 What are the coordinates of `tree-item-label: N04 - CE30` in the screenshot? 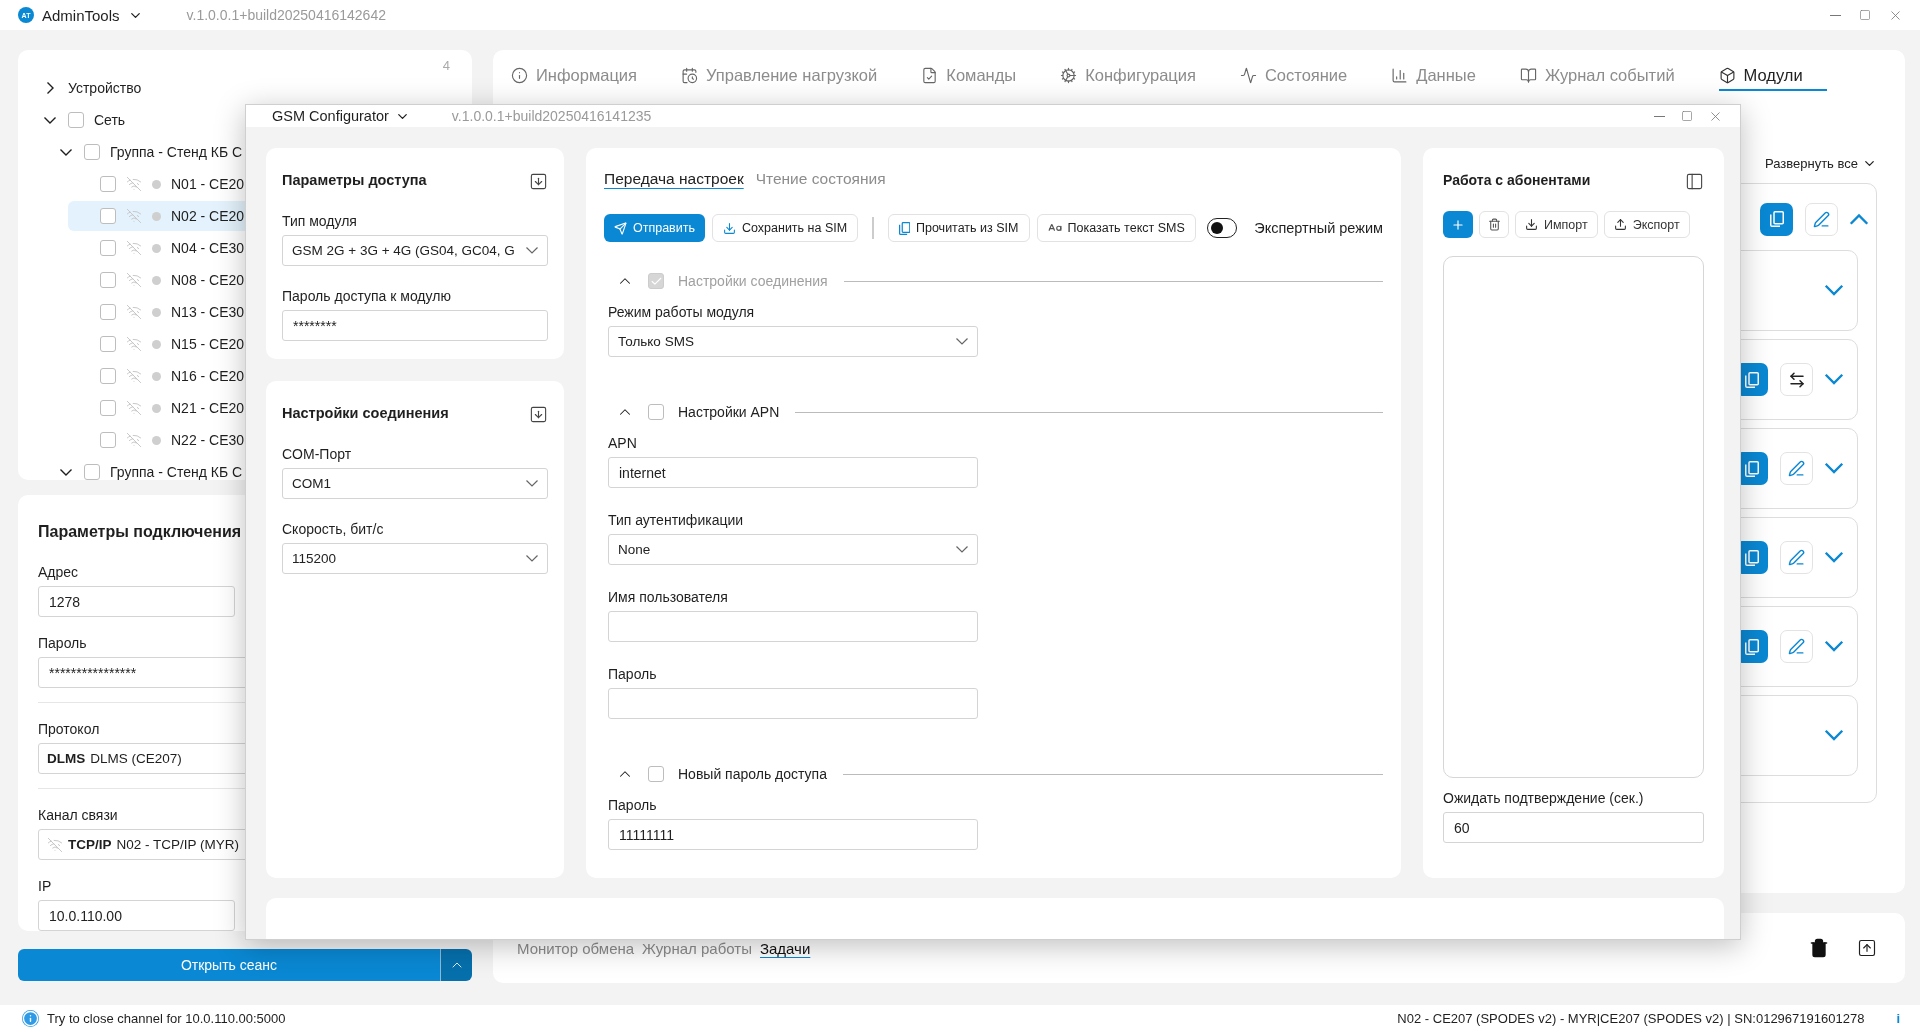 It's located at (208, 248).